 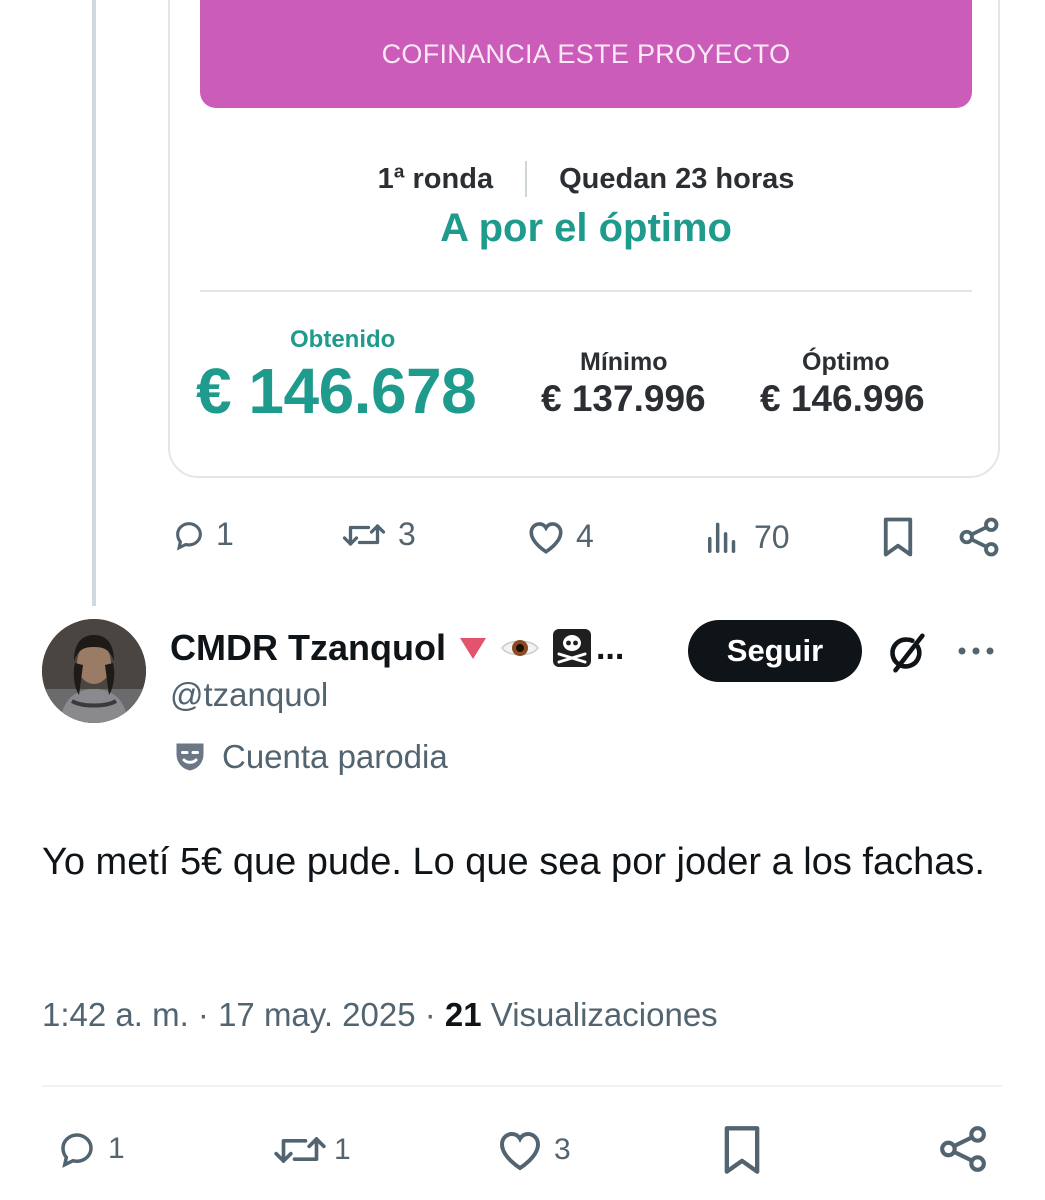 I want to click on parody-text: Cuenta parodia, so click(x=335, y=756).